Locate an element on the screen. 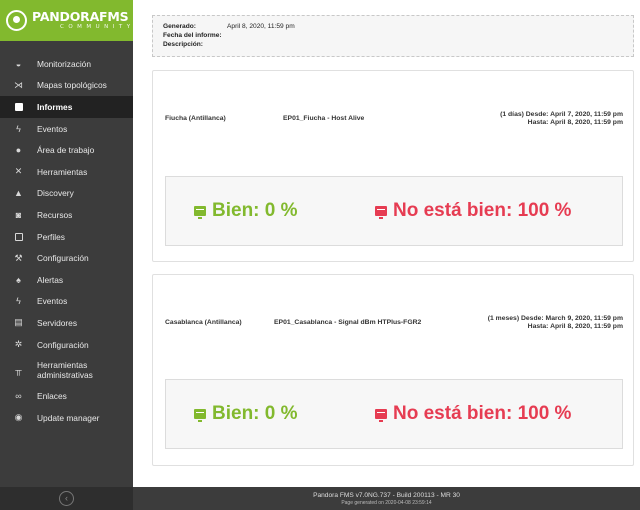 This screenshot has width=640, height=510. link-icon: ∞ is located at coordinates (18, 396).